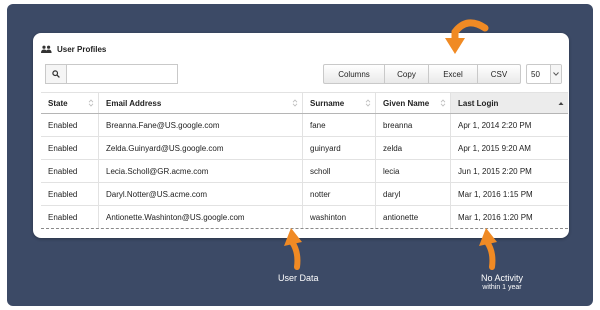 This screenshot has width=600, height=310. What do you see at coordinates (201, 148) in the screenshot?
I see `cell-email: Zelda.Guinyard@US.google.com` at bounding box center [201, 148].